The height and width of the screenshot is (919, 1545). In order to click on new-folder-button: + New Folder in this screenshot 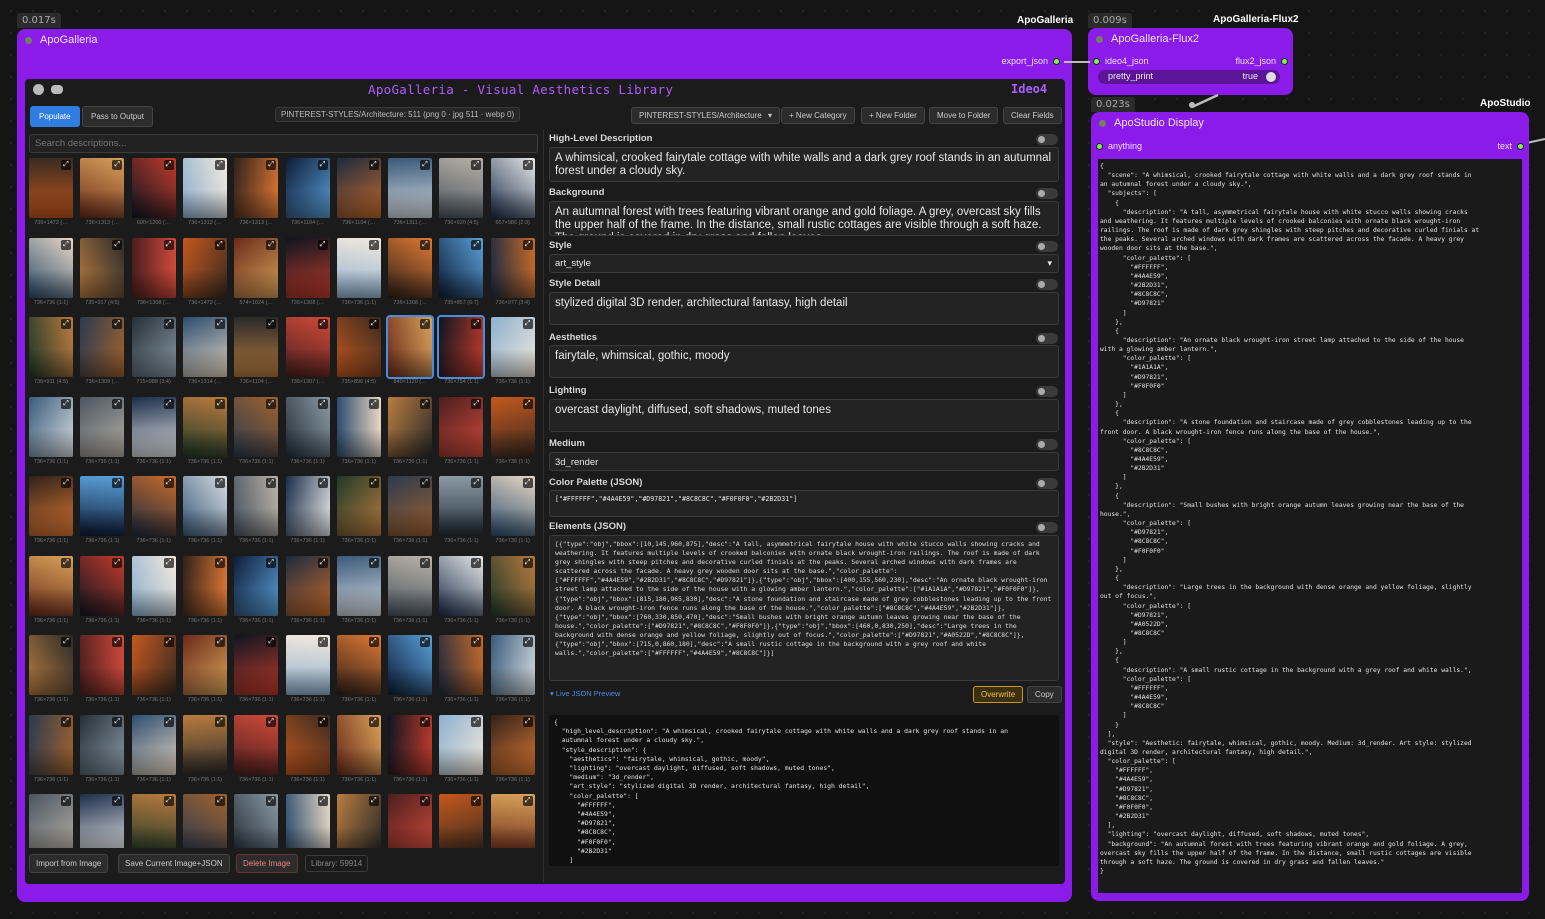, I will do `click(893, 115)`.